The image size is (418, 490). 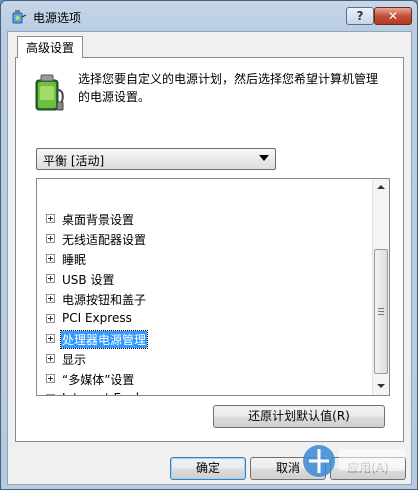 What do you see at coordinates (104, 300) in the screenshot?
I see `tree-item-label: 电源按钮和盖子` at bounding box center [104, 300].